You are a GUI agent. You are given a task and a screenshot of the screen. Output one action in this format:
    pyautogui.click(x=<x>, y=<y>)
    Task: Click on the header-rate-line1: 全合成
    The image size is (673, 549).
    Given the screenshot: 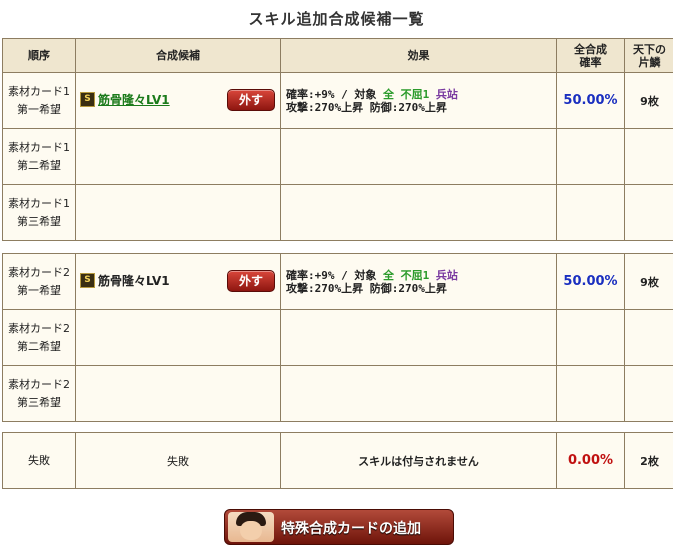 What is the action you would take?
    pyautogui.click(x=590, y=49)
    